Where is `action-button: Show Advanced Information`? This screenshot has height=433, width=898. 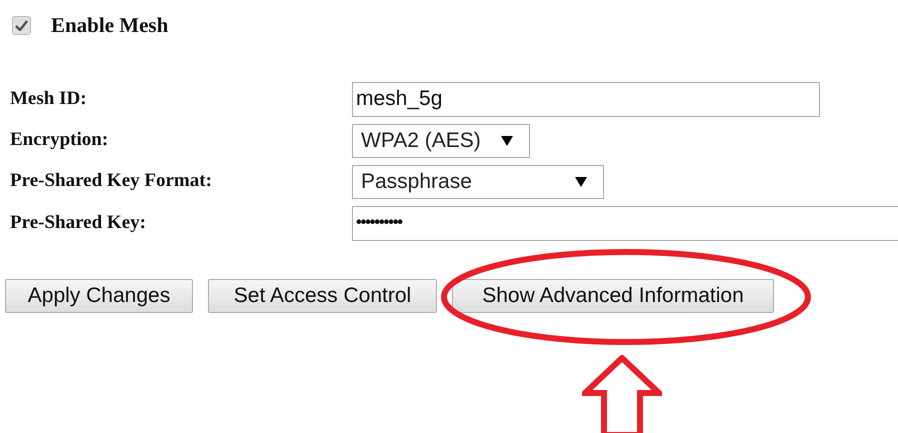
action-button: Show Advanced Information is located at coordinates (613, 295).